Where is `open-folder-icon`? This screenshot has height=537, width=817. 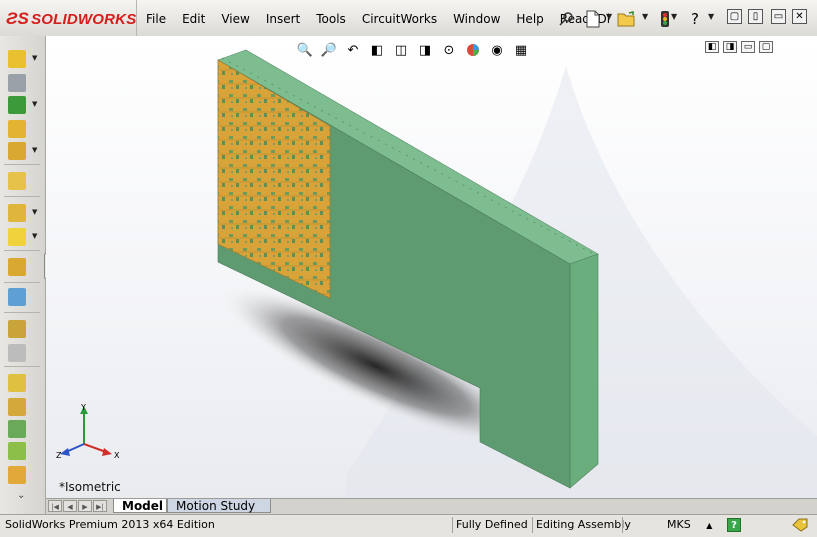
open-folder-icon is located at coordinates (627, 19).